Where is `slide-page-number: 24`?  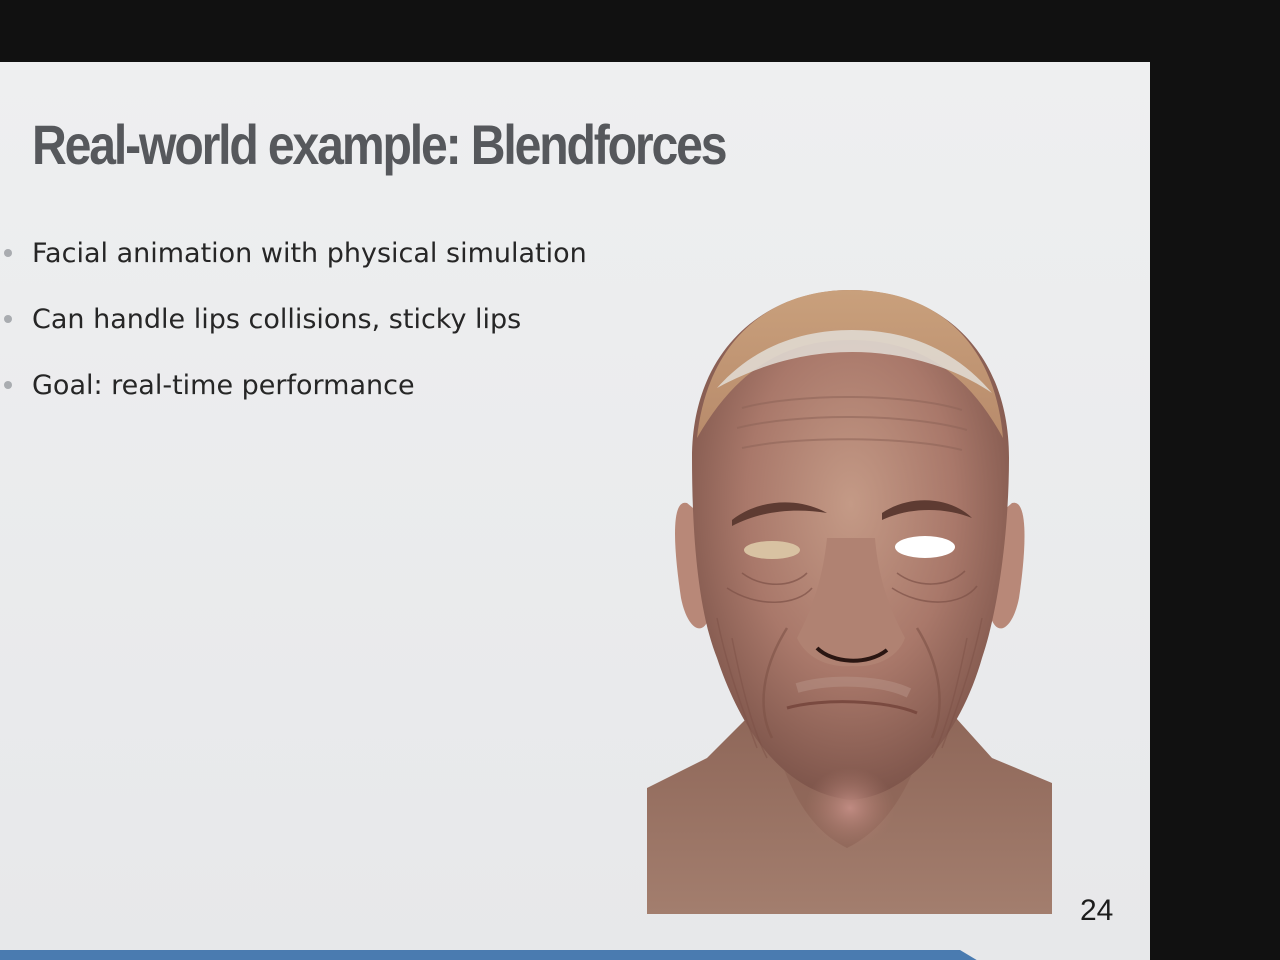 slide-page-number: 24 is located at coordinates (1097, 910).